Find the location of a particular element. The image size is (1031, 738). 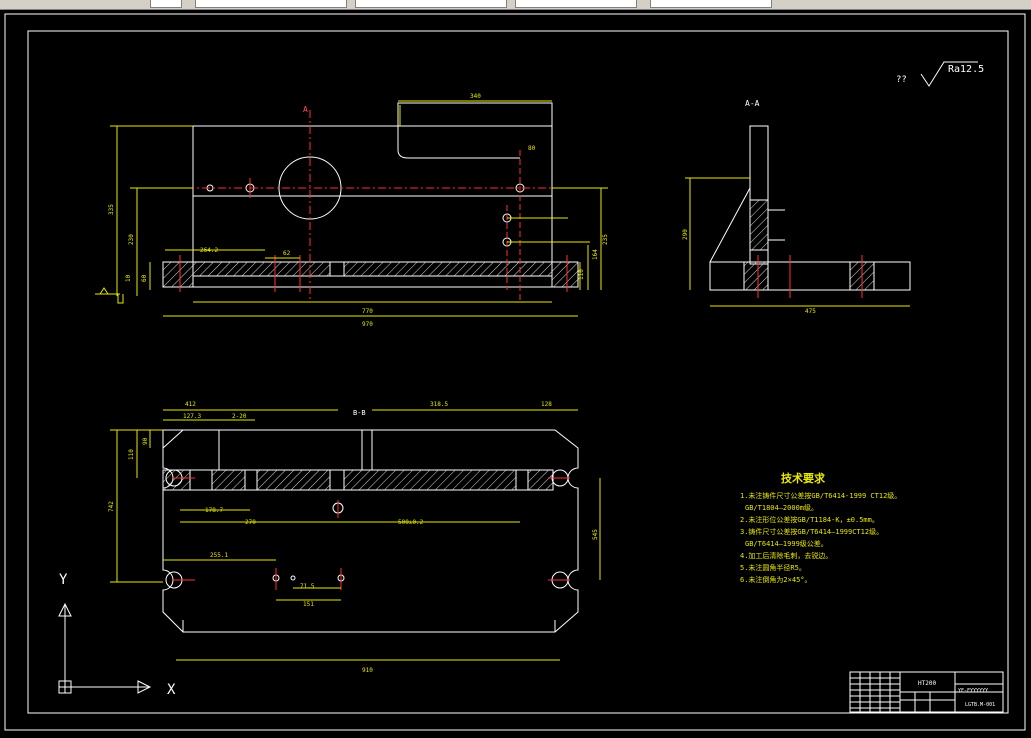

dim-62: 62 is located at coordinates (287, 253).